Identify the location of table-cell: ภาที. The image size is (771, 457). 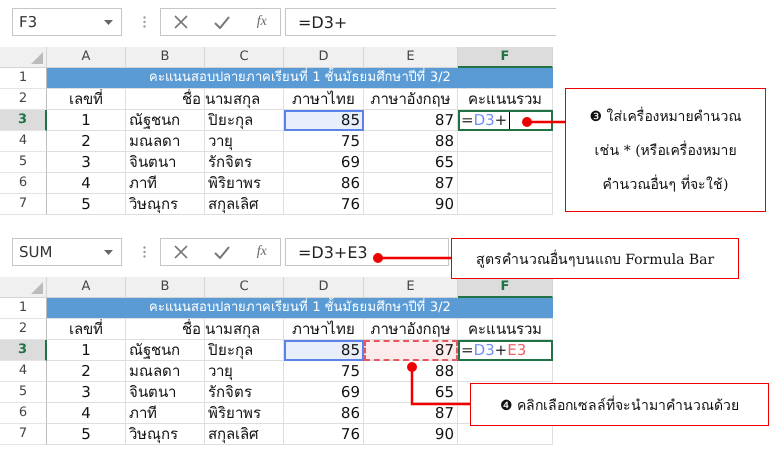
(165, 413).